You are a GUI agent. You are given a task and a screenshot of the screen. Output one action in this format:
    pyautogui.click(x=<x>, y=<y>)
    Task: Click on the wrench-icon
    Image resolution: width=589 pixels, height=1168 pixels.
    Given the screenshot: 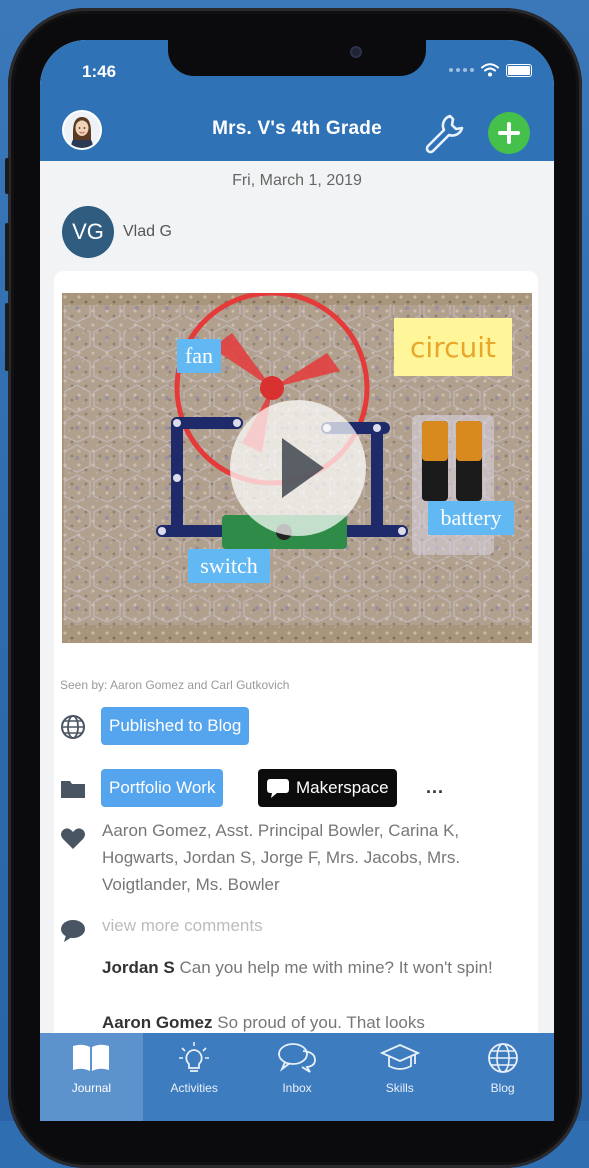 What is the action you would take?
    pyautogui.click(x=443, y=132)
    